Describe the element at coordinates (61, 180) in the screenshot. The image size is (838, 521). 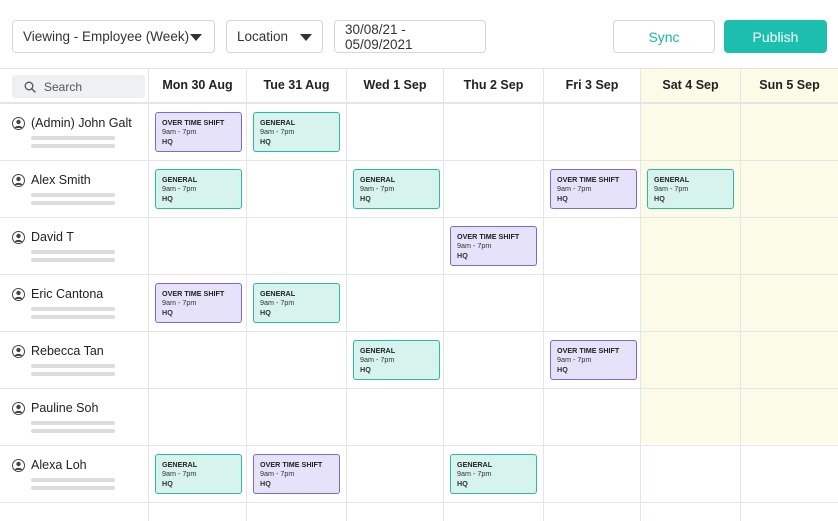
I see `employee-name: Alex Smith` at that location.